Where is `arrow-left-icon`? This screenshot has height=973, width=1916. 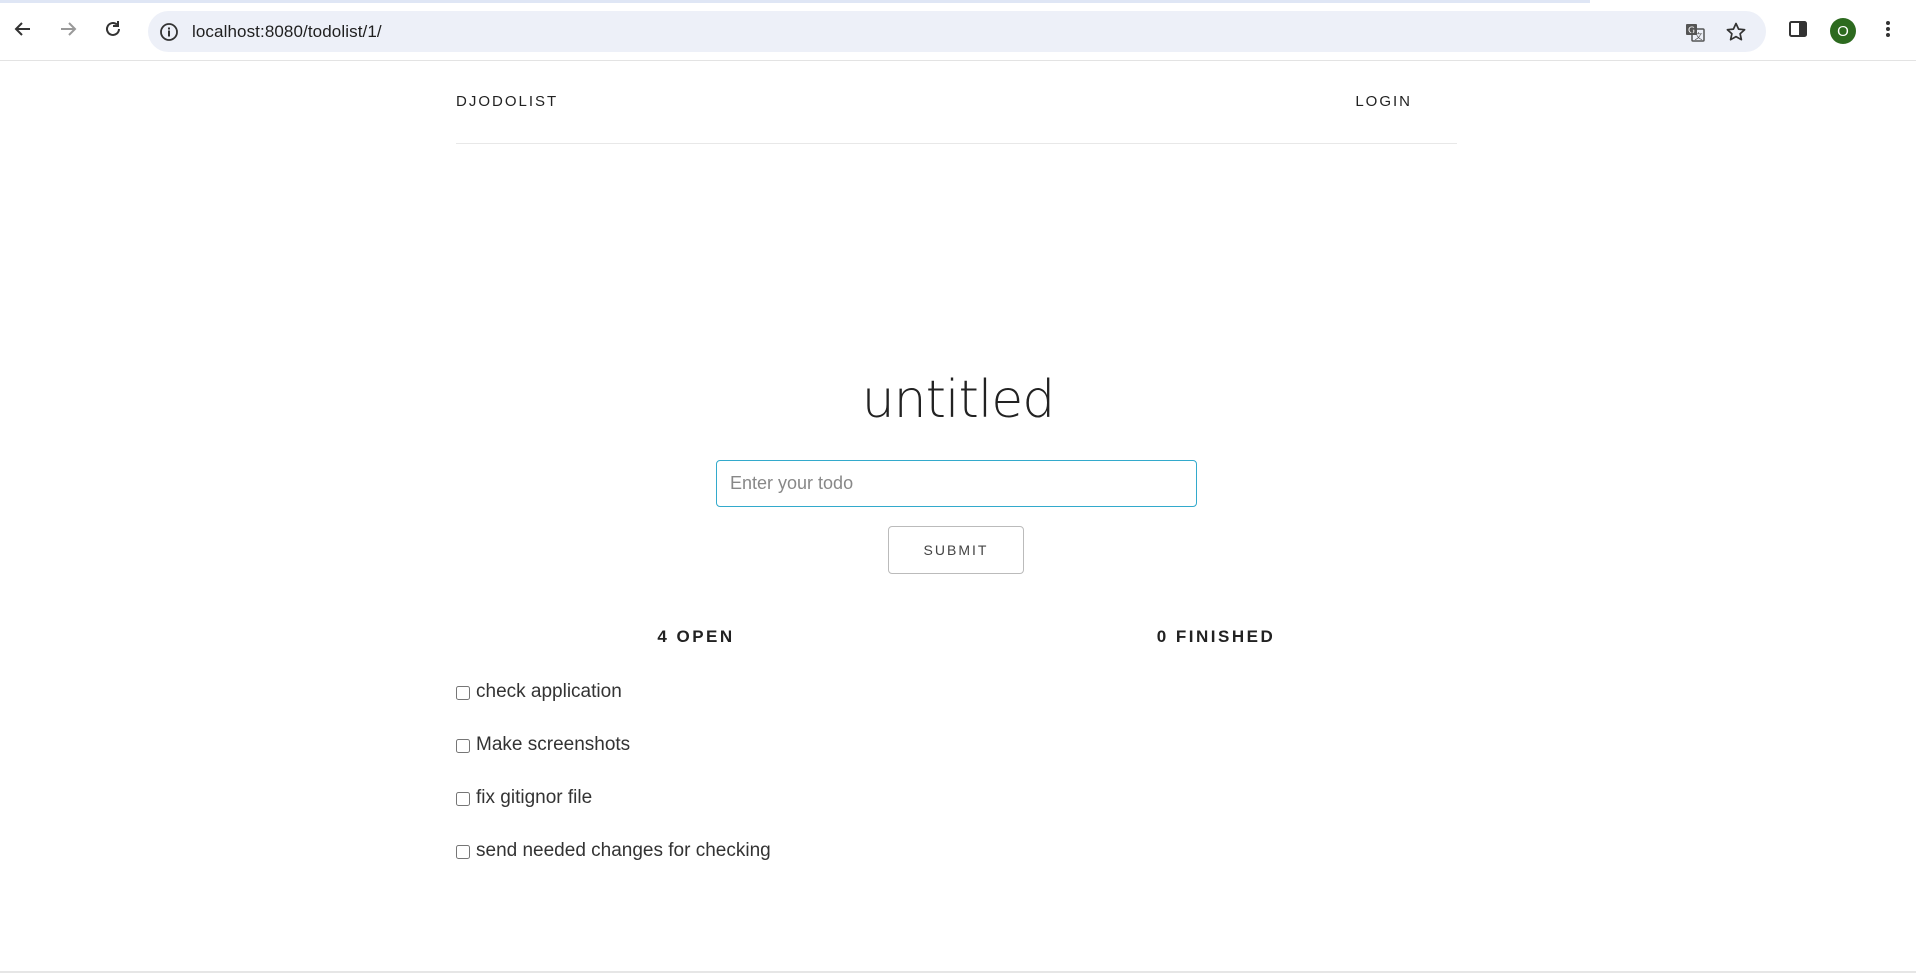
arrow-left-icon is located at coordinates (23, 31).